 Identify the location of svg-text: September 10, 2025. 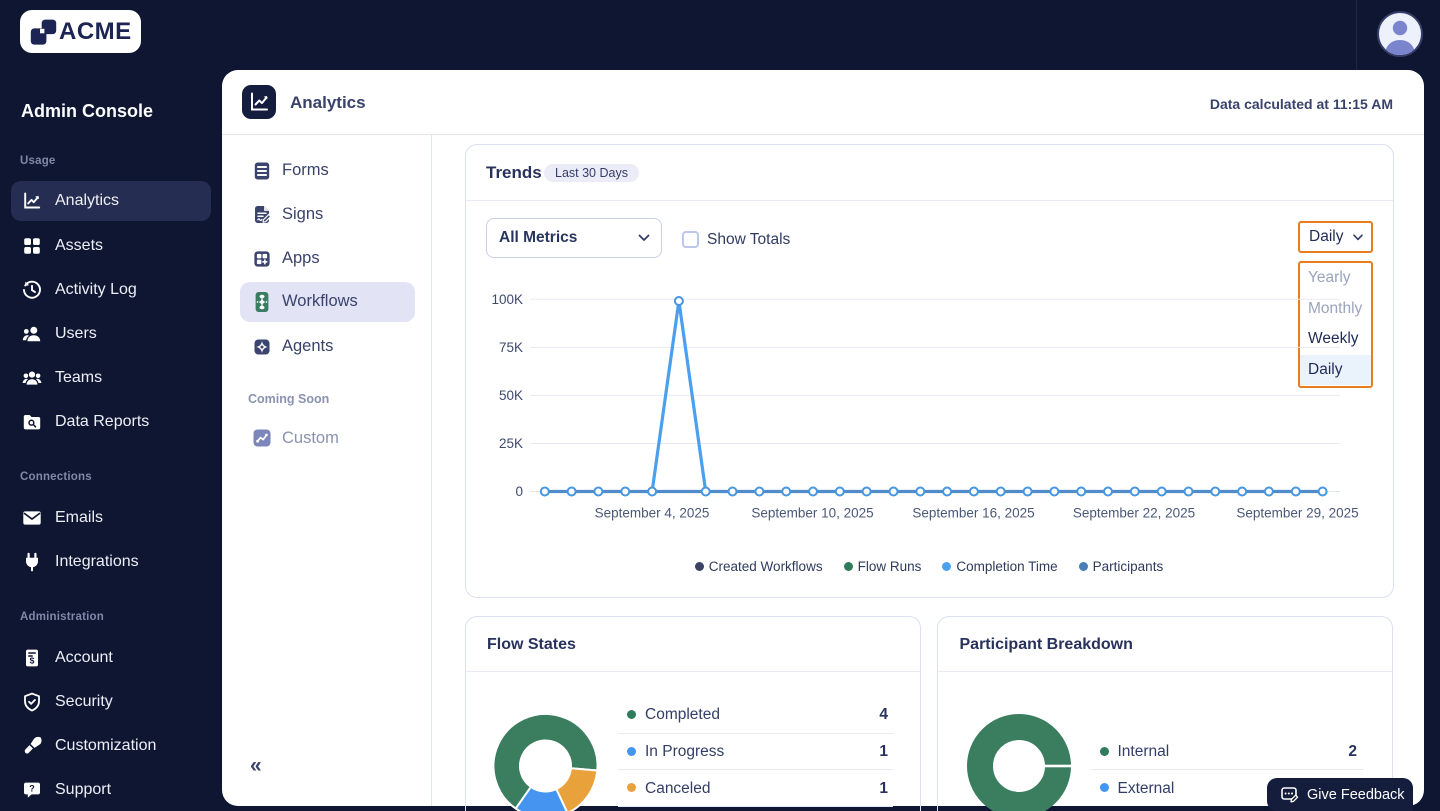
(812, 513).